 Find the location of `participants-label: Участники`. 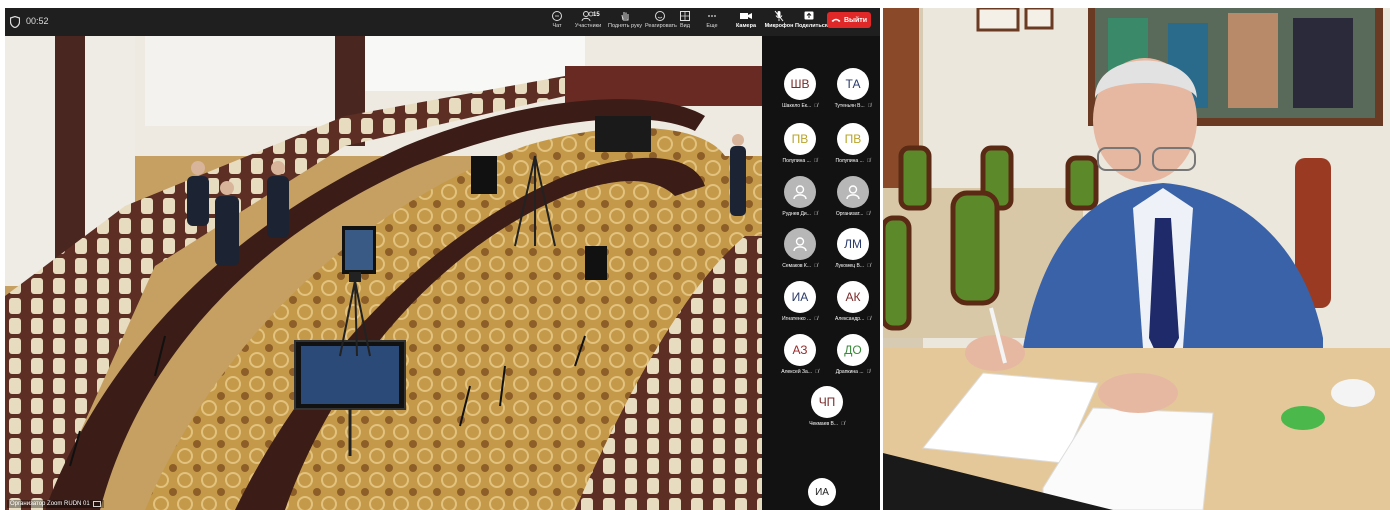

participants-label: Участники is located at coordinates (588, 26).